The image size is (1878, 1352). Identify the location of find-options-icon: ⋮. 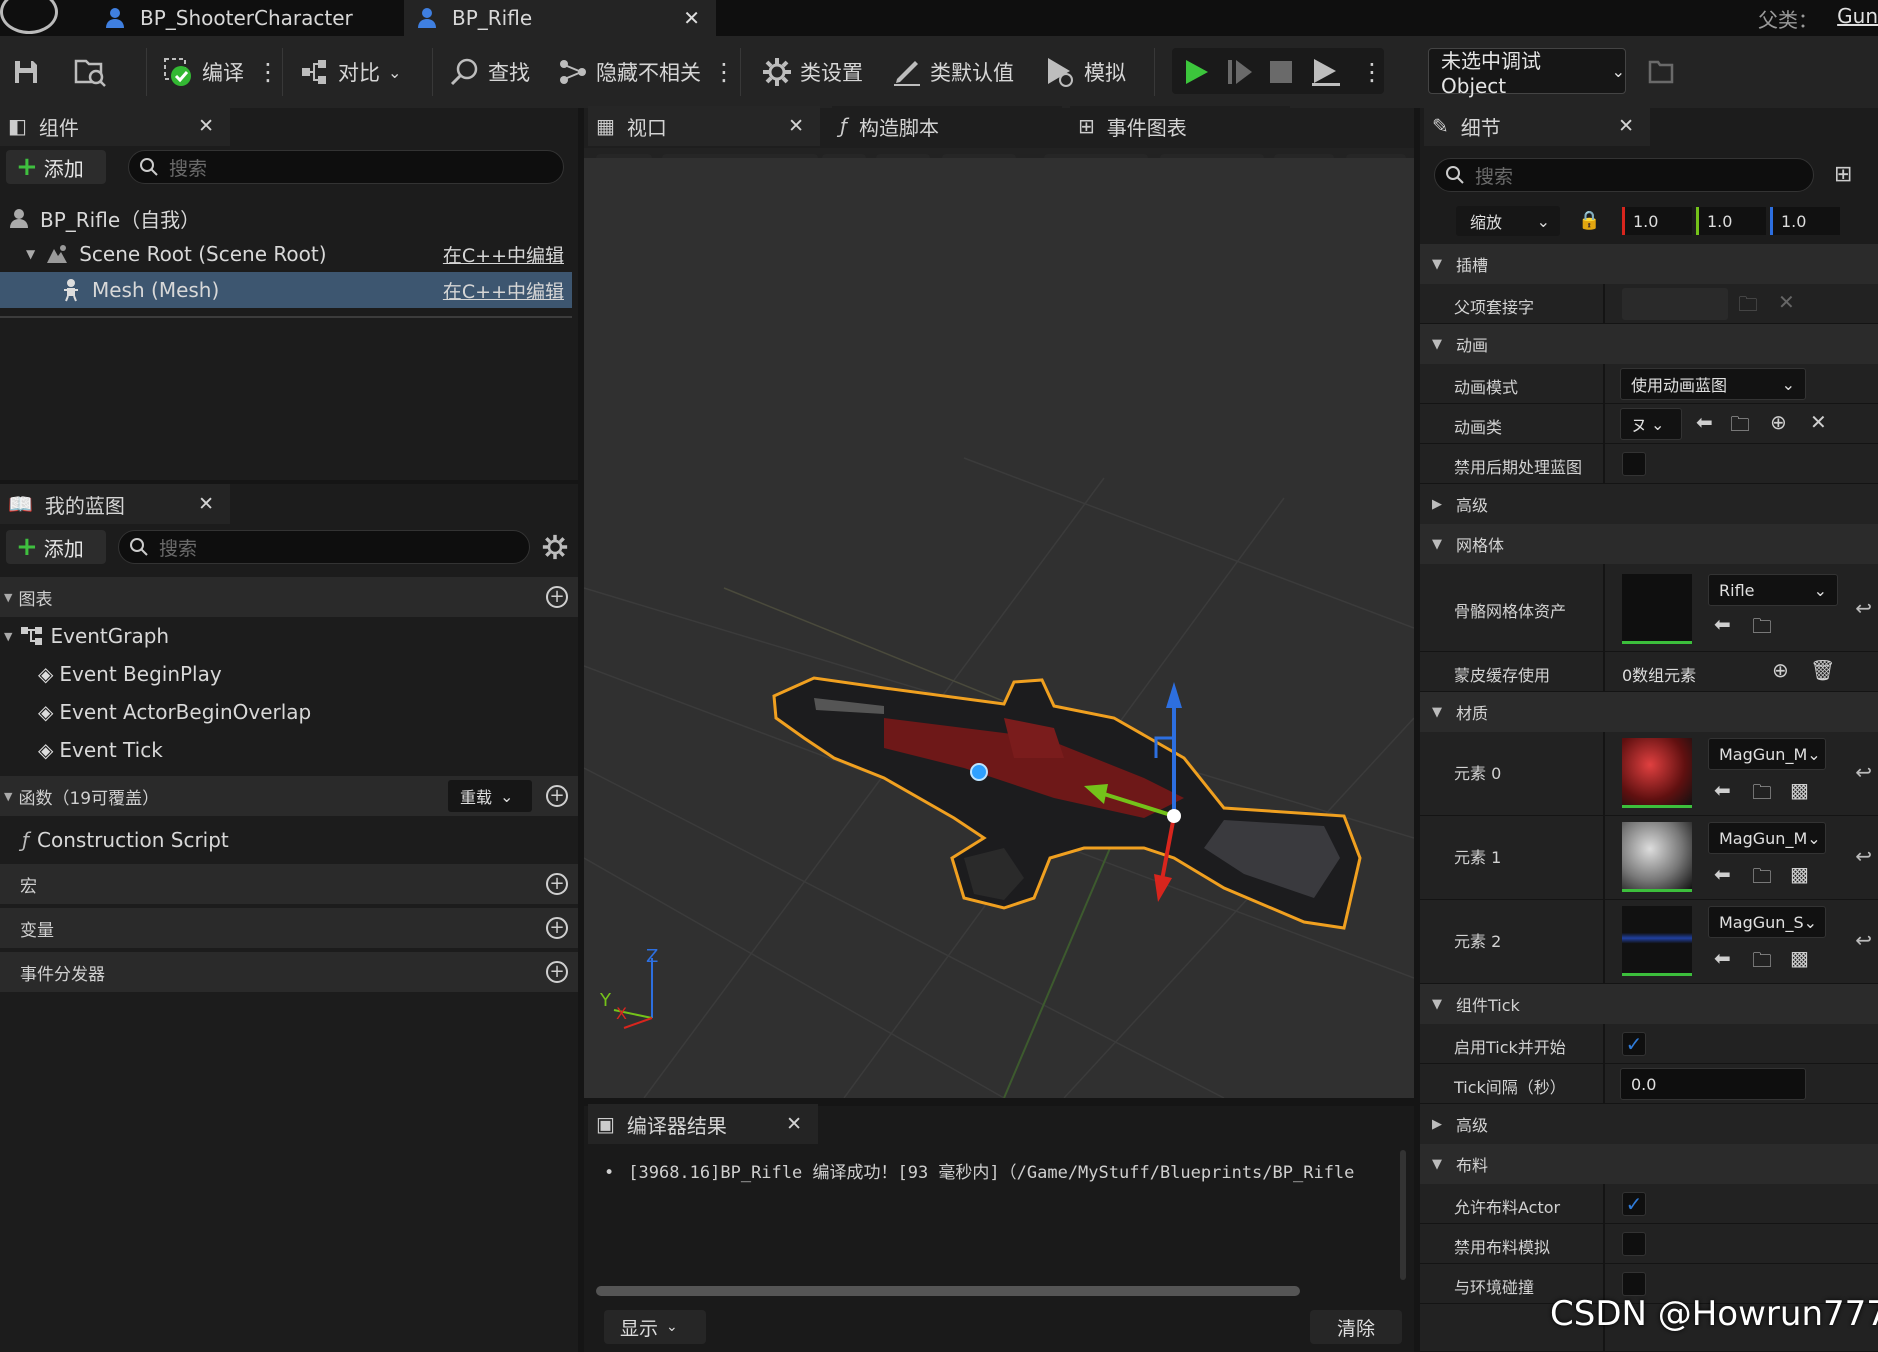
(724, 72).